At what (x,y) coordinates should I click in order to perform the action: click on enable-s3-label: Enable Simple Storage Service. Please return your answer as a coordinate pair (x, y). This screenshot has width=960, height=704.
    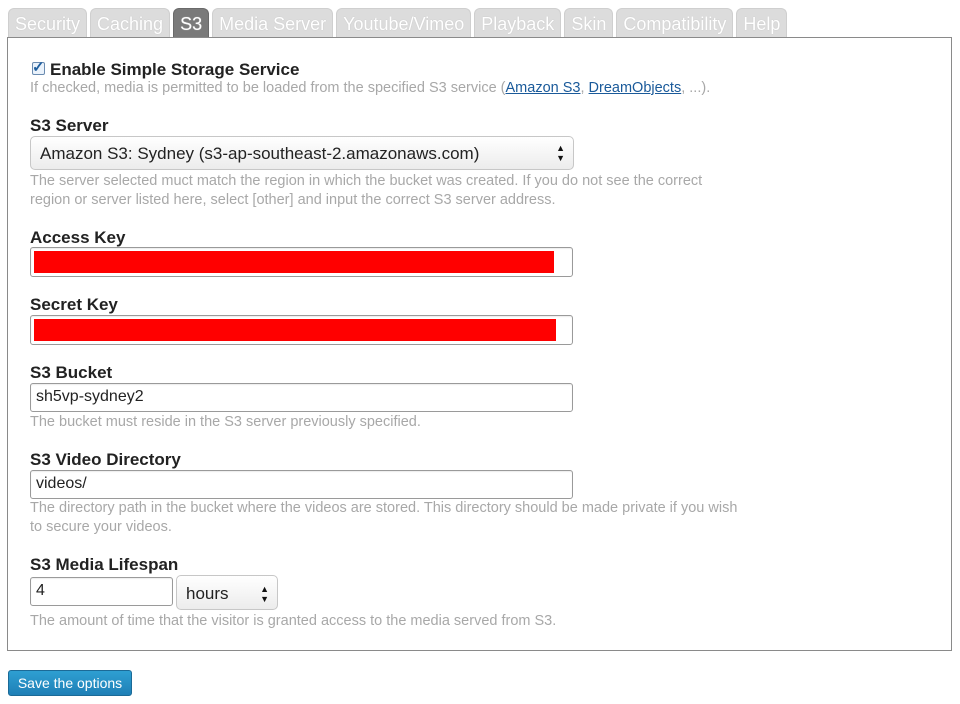
    Looking at the image, I should click on (174, 70).